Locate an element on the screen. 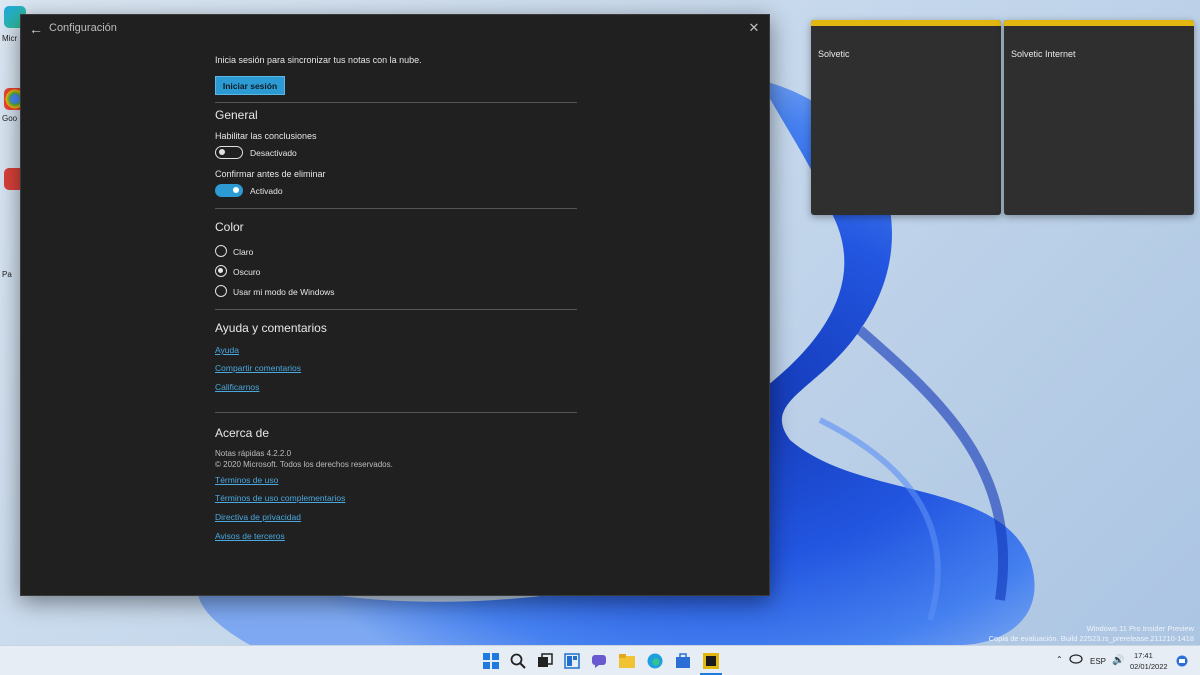 This screenshot has width=1200, height=675. cloud-icon is located at coordinates (1076, 659).